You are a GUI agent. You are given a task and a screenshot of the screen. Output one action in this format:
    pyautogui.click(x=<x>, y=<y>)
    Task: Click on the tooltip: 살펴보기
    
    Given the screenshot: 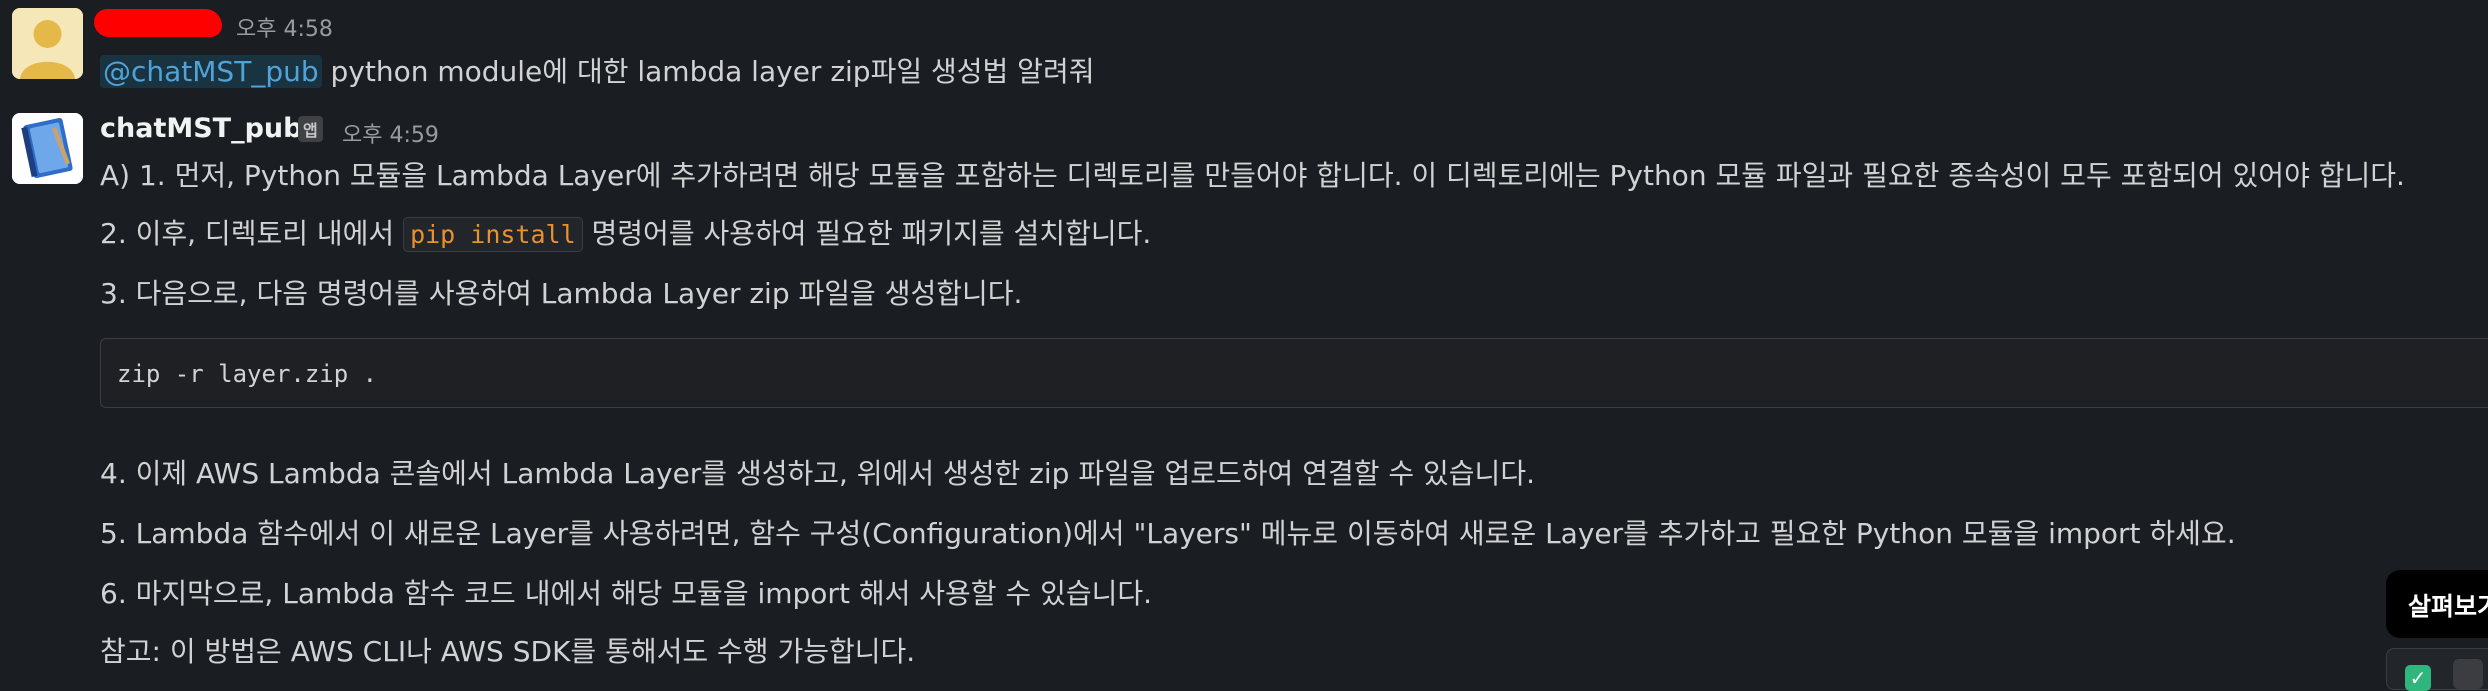 What is the action you would take?
    pyautogui.click(x=2437, y=604)
    